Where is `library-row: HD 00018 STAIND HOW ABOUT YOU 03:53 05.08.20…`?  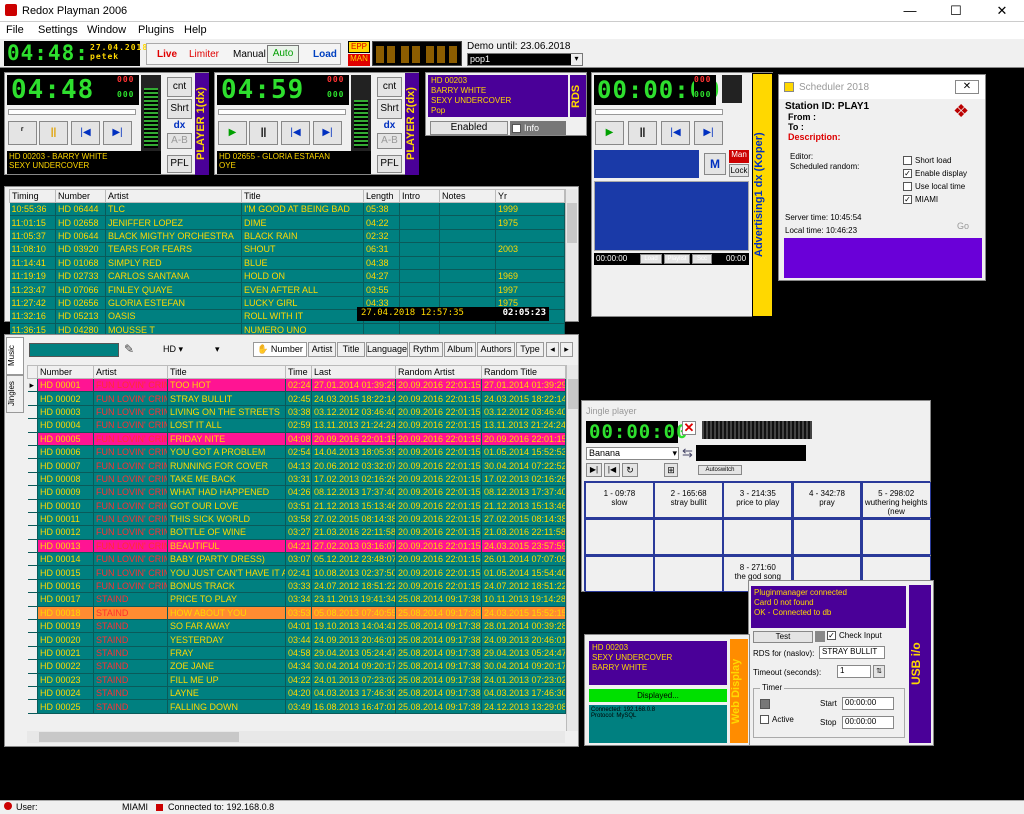
library-row: HD 00018 STAIND HOW ABOUT YOU 03:53 05.08.20… is located at coordinates (296, 613).